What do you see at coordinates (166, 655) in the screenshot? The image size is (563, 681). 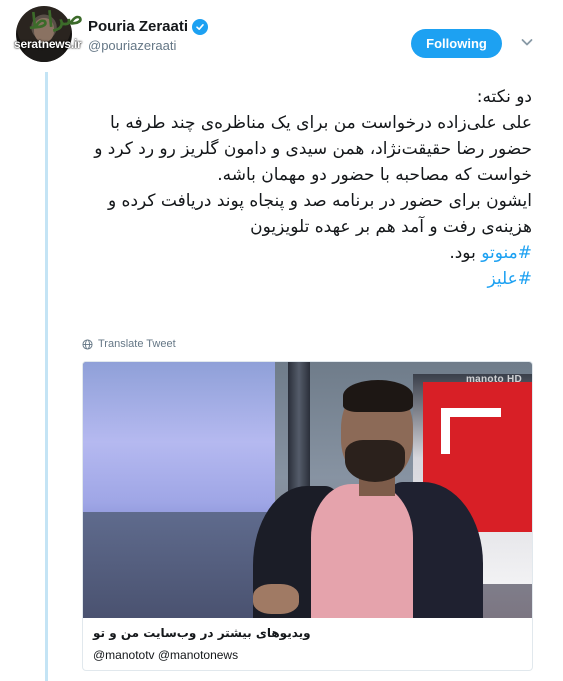 I see `card-subtitle: @manototv @manotonews` at bounding box center [166, 655].